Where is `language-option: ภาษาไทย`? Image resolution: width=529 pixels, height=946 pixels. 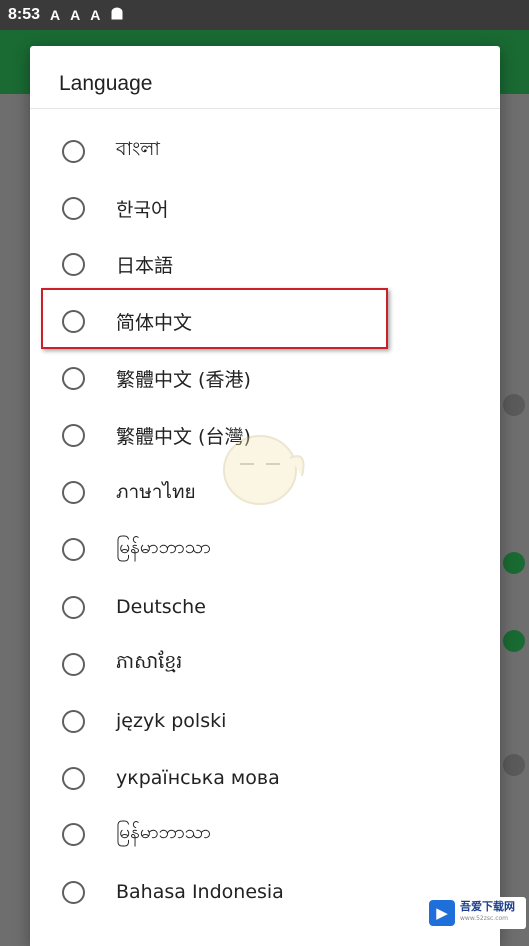 language-option: ภาษาไทย is located at coordinates (265, 492).